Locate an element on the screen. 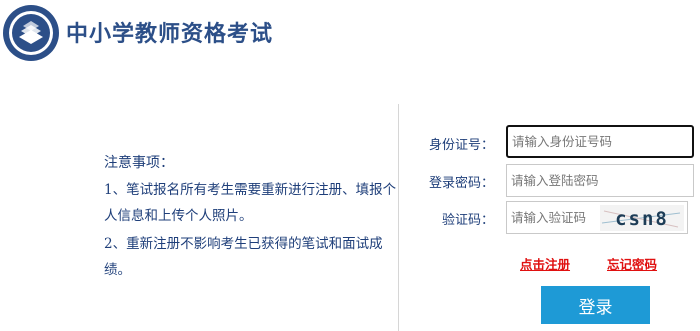 The width and height of the screenshot is (700, 331). notice-title: 注意事项： is located at coordinates (139, 163).